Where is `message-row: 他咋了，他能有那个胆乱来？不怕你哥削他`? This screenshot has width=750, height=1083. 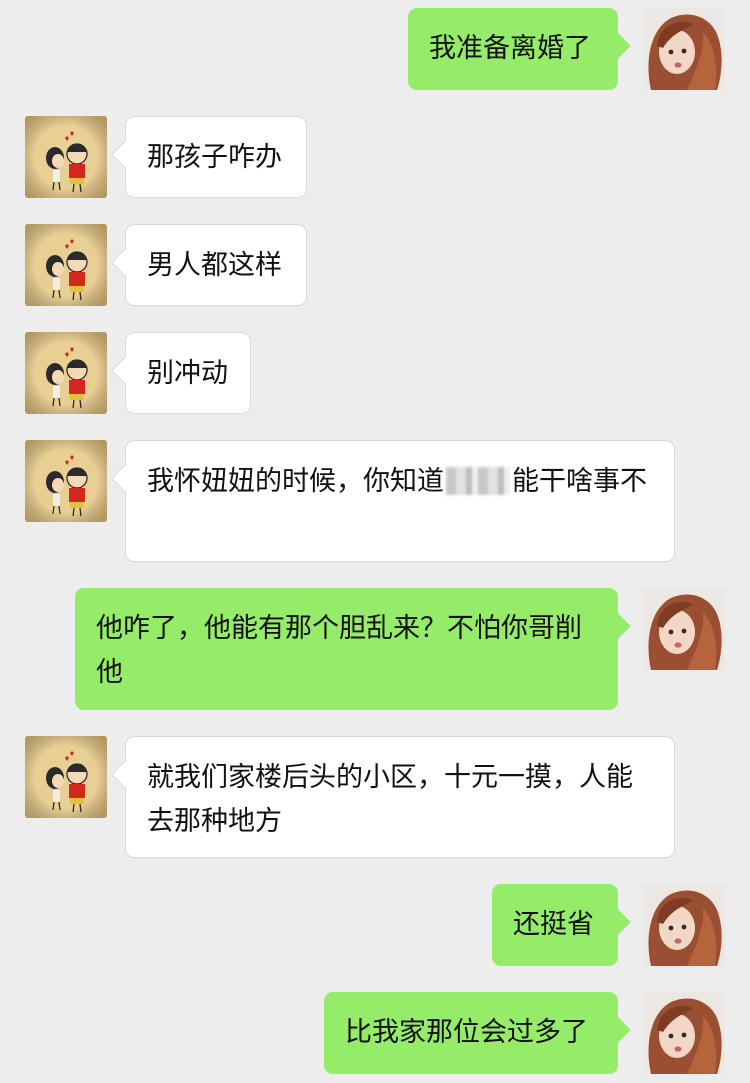 message-row: 他咋了，他能有那个胆乱来？不怕你哥削他 is located at coordinates (375, 649).